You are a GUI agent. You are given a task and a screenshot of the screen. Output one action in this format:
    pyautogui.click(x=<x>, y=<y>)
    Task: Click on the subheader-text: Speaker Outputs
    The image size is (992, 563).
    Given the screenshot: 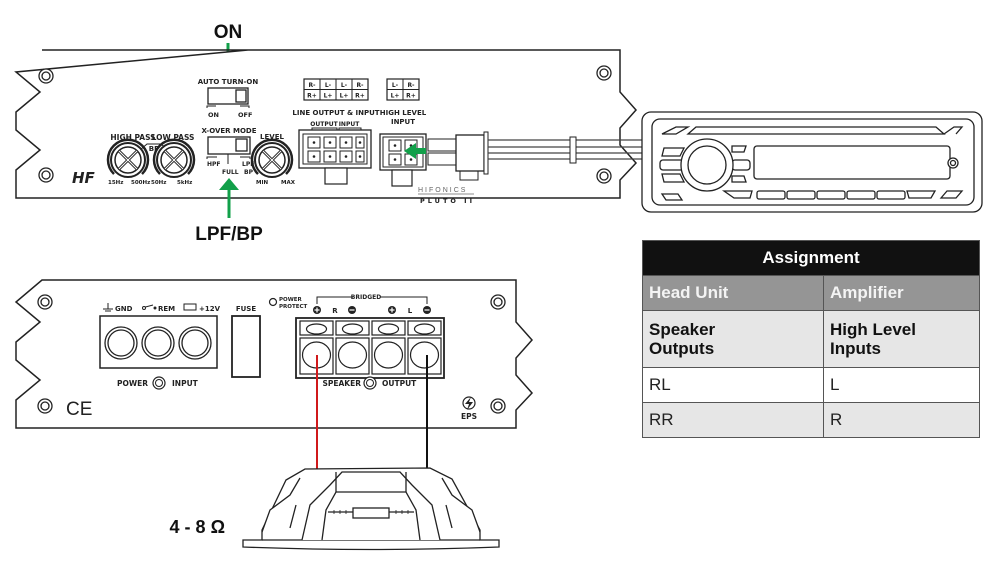 What is the action you would take?
    pyautogui.click(x=682, y=339)
    